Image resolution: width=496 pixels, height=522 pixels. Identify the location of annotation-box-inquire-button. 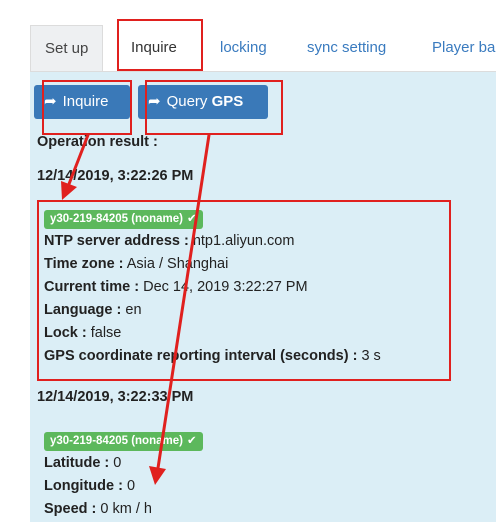
(87, 107).